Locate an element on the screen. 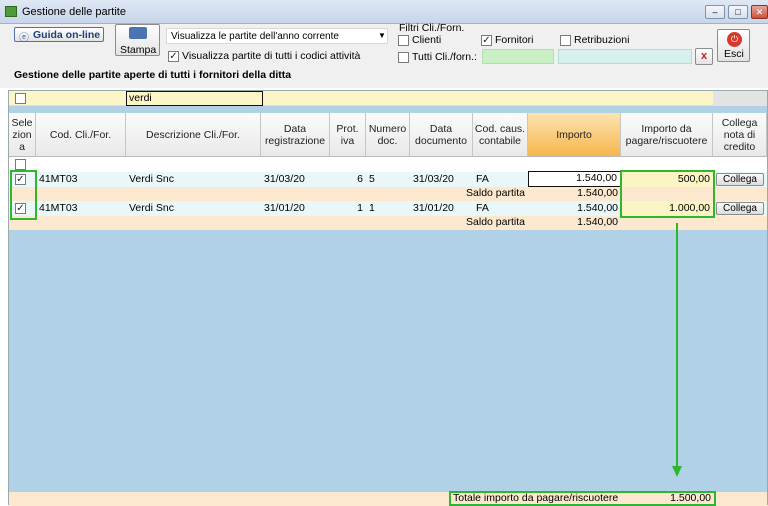 The width and height of the screenshot is (768, 506). clear-filter-button: x is located at coordinates (704, 56).